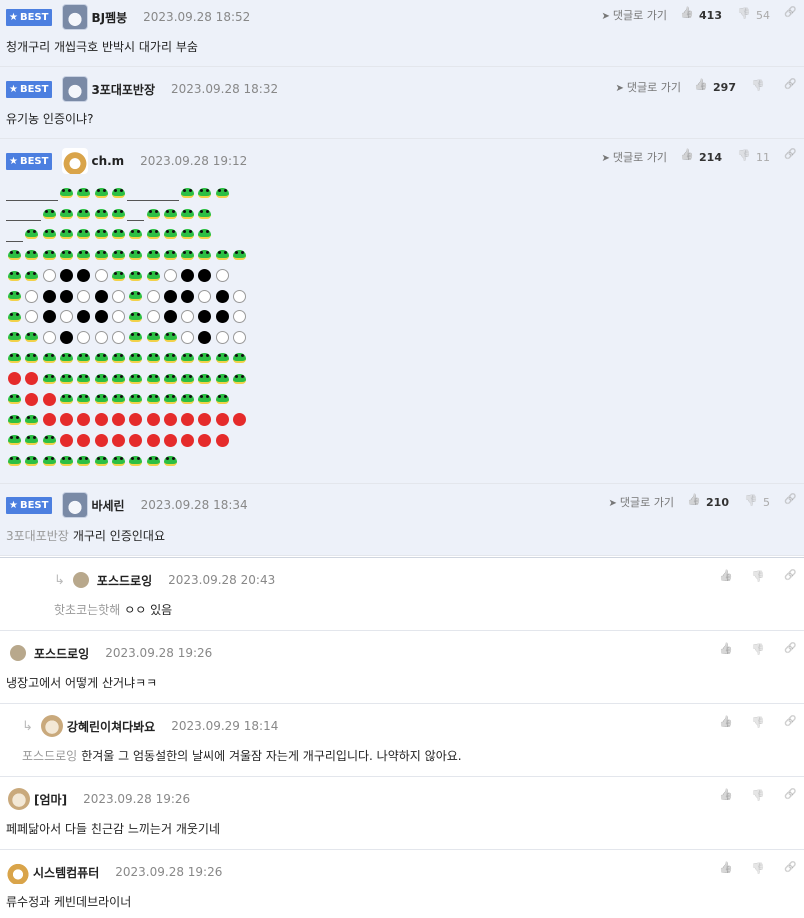 The image size is (804, 918). What do you see at coordinates (87, 610) in the screenshot?
I see `mention-link: 핫초코는핫해` at bounding box center [87, 610].